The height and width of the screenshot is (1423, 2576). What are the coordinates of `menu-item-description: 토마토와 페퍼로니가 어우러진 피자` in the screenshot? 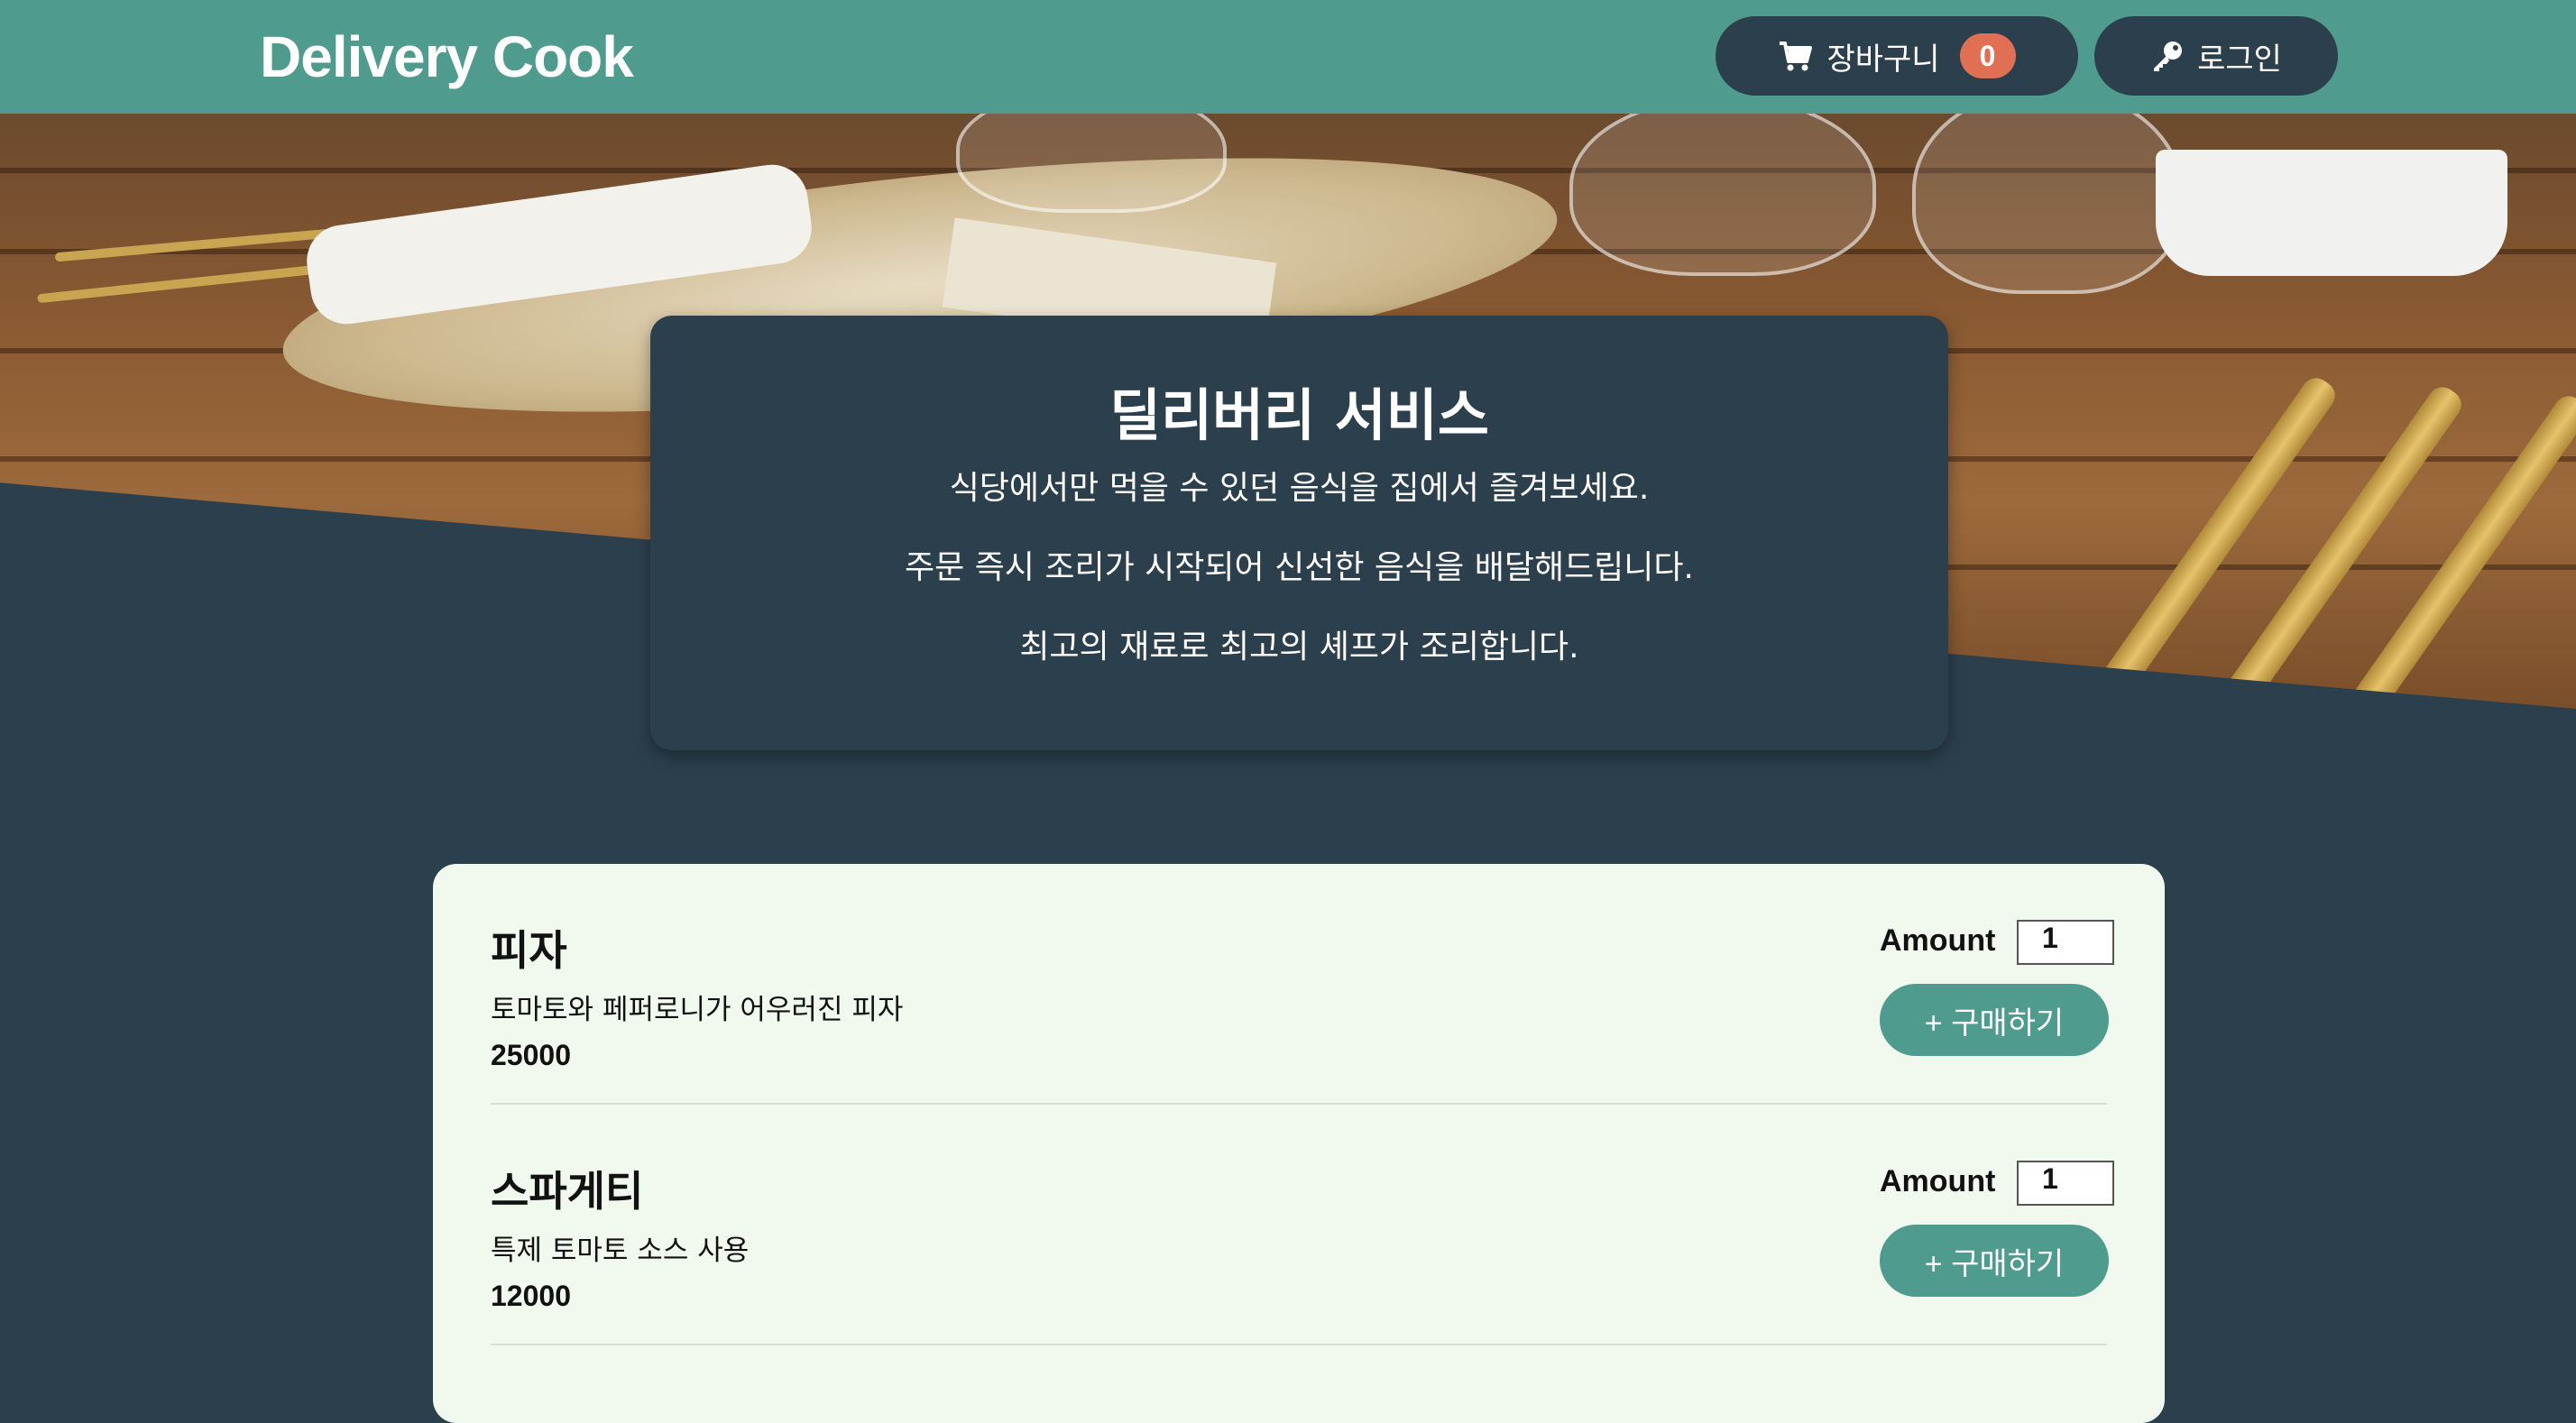 It's located at (697, 1010).